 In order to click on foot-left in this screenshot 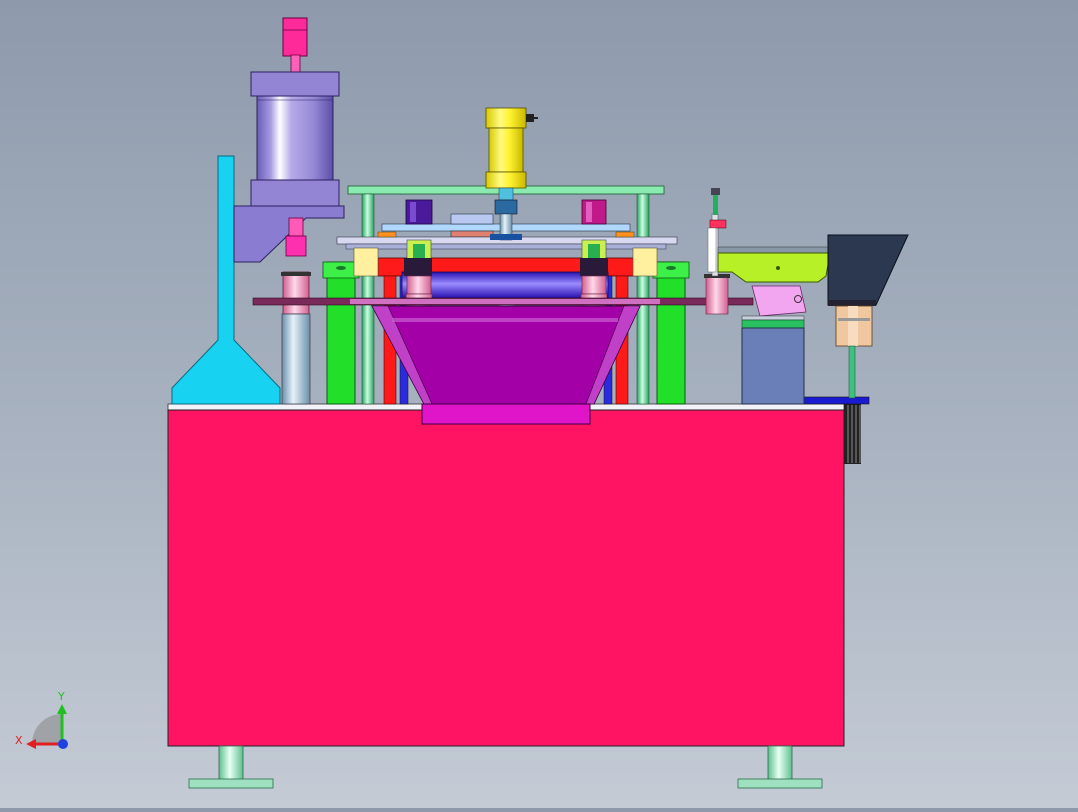, I will do `click(231, 767)`.